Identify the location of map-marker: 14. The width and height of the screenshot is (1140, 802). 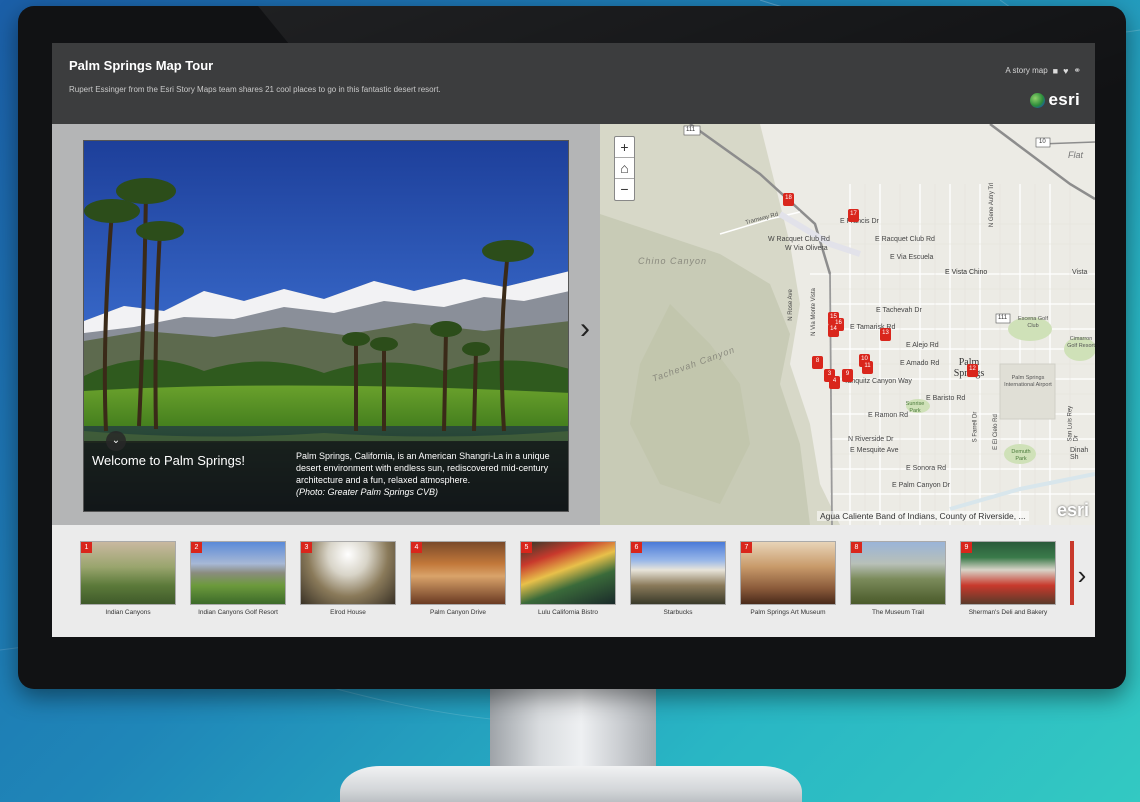
(833, 330).